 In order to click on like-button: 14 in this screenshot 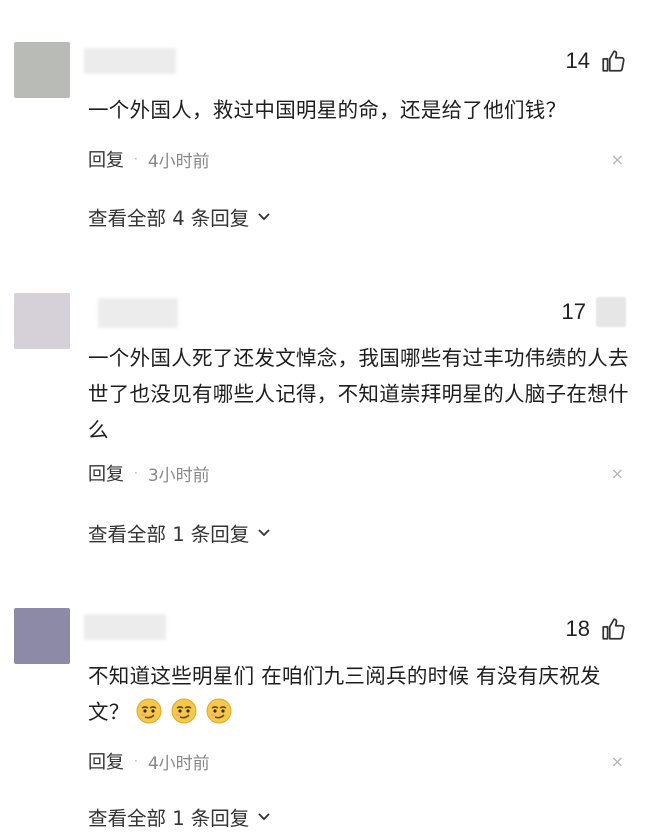, I will do `click(596, 61)`.